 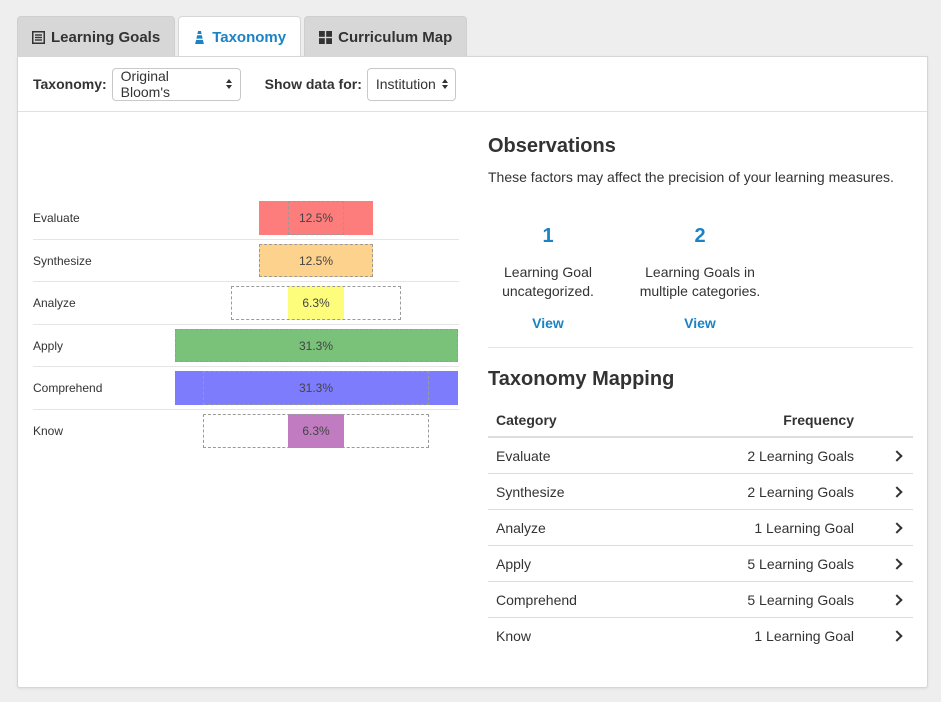 What do you see at coordinates (700, 323) in the screenshot?
I see `view-multiple-categories-link: View` at bounding box center [700, 323].